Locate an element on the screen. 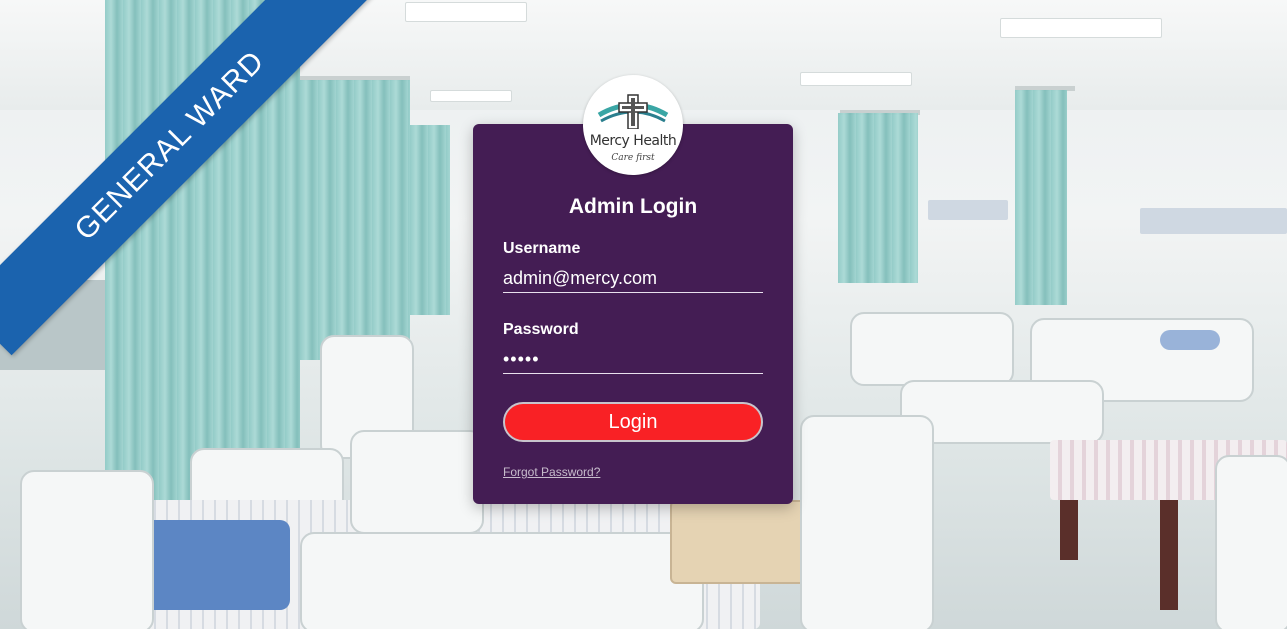  forgot-password-link: Forgot Password? is located at coordinates (551, 472).